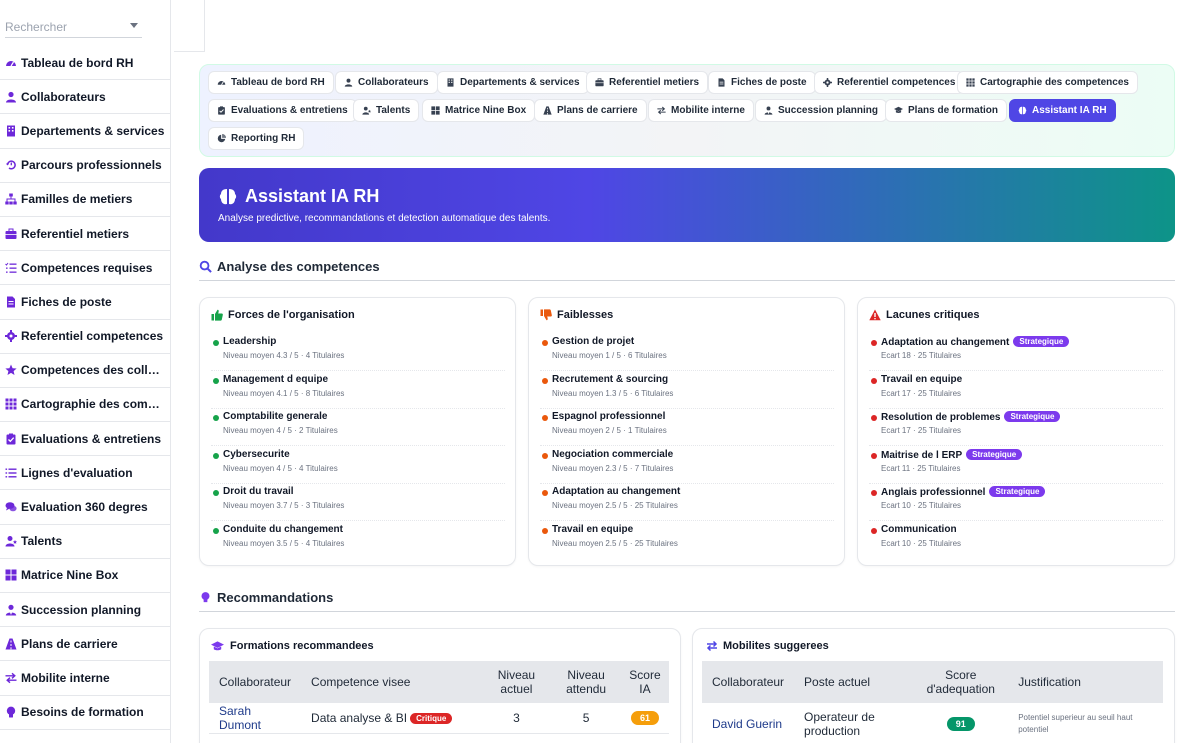  What do you see at coordinates (258, 491) in the screenshot?
I see `skill-name-line: Droit du travail` at bounding box center [258, 491].